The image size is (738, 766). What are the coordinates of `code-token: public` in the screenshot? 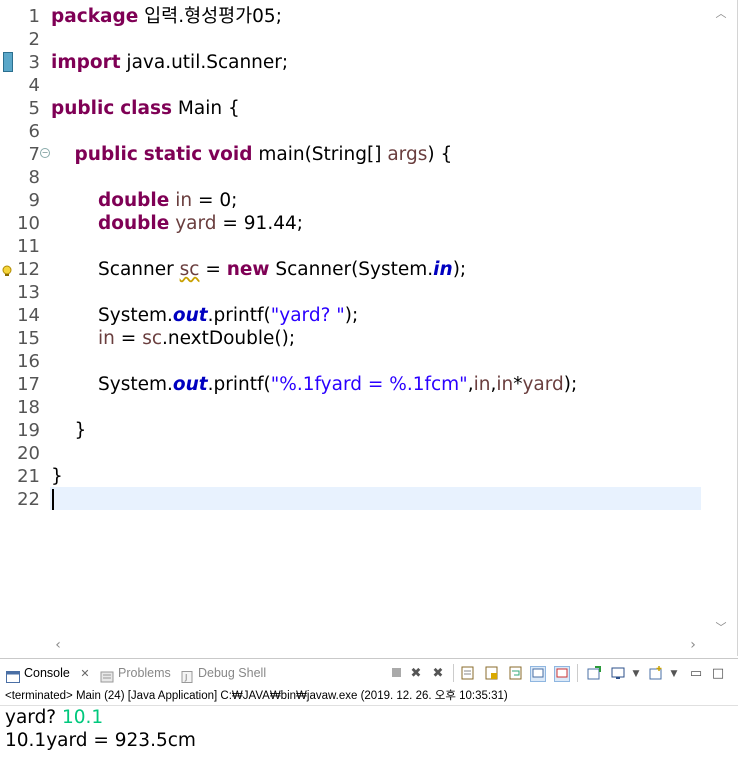 It's located at (83, 108).